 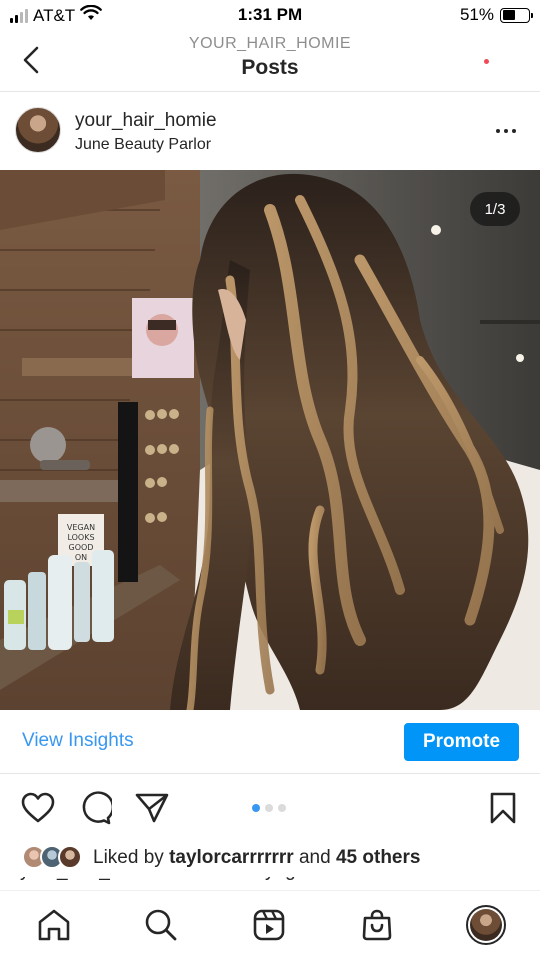 I want to click on post-username: your_hair_homie, so click(x=146, y=121).